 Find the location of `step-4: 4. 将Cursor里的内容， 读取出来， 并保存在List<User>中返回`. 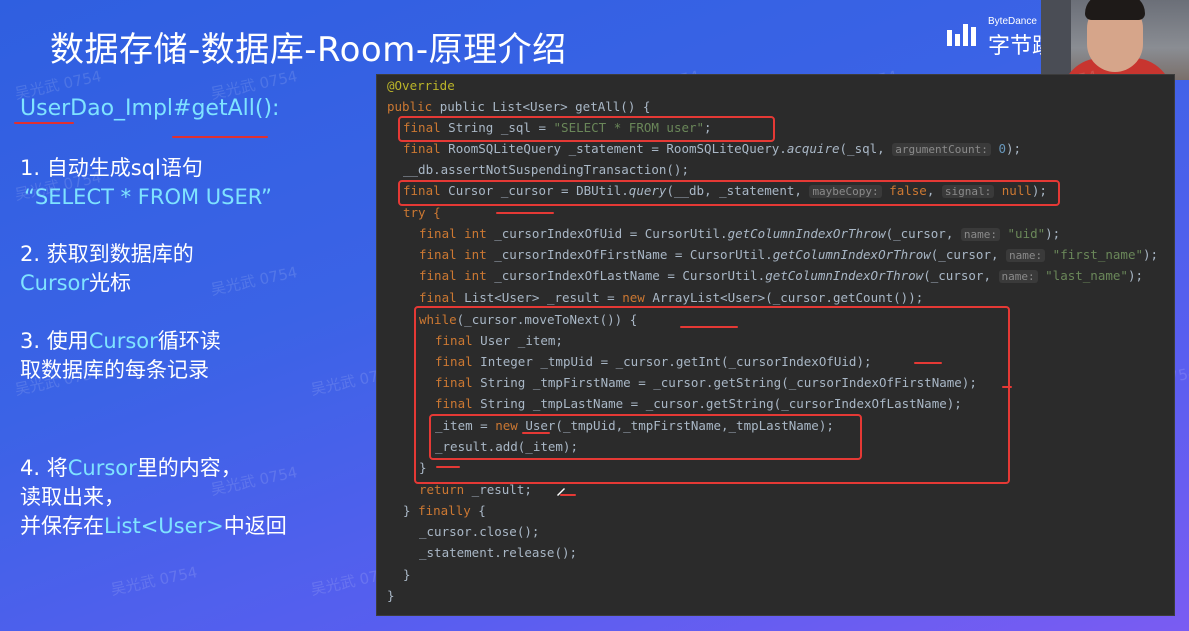

step-4: 4. 将Cursor里的内容， 读取出来， 并保存在List<User>中返回 is located at coordinates (153, 497).